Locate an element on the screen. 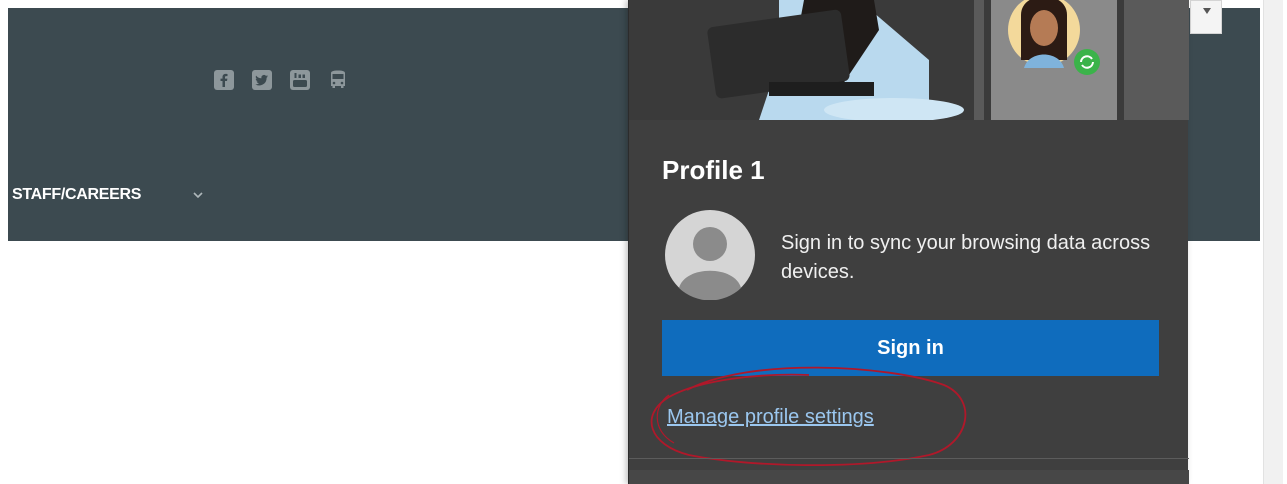 This screenshot has width=1287, height=484. youtube-icon is located at coordinates (300, 80).